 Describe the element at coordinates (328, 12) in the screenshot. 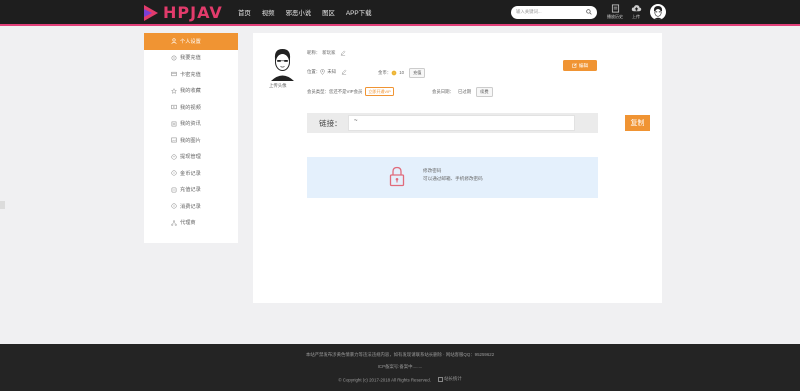

I see `nav-gallery: 图区` at that location.